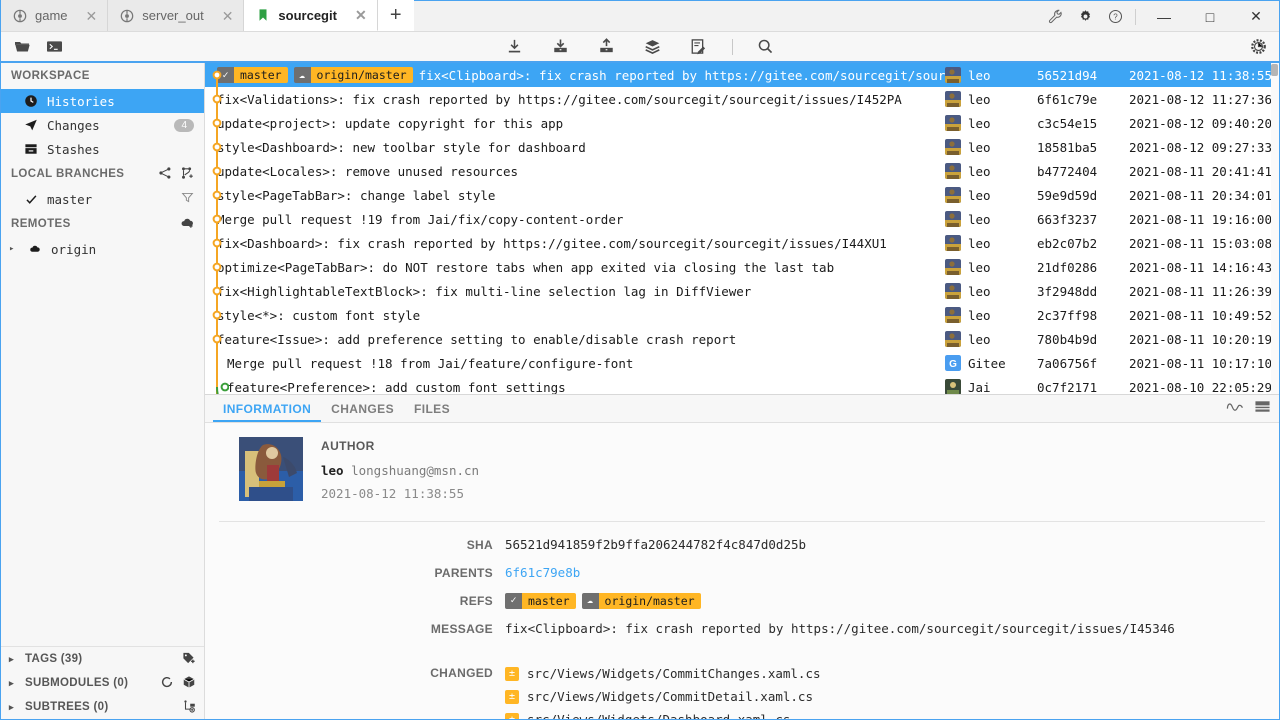  What do you see at coordinates (575, 315) in the screenshot?
I see `commit-message-cell: style<*>: custom font style` at bounding box center [575, 315].